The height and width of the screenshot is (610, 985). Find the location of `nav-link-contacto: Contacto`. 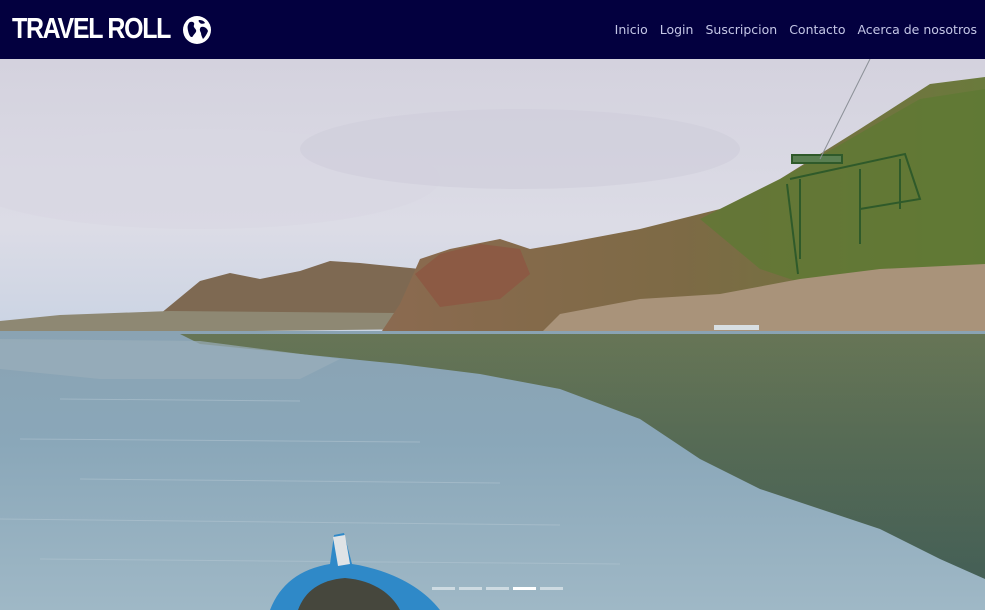

nav-link-contacto: Contacto is located at coordinates (817, 29).